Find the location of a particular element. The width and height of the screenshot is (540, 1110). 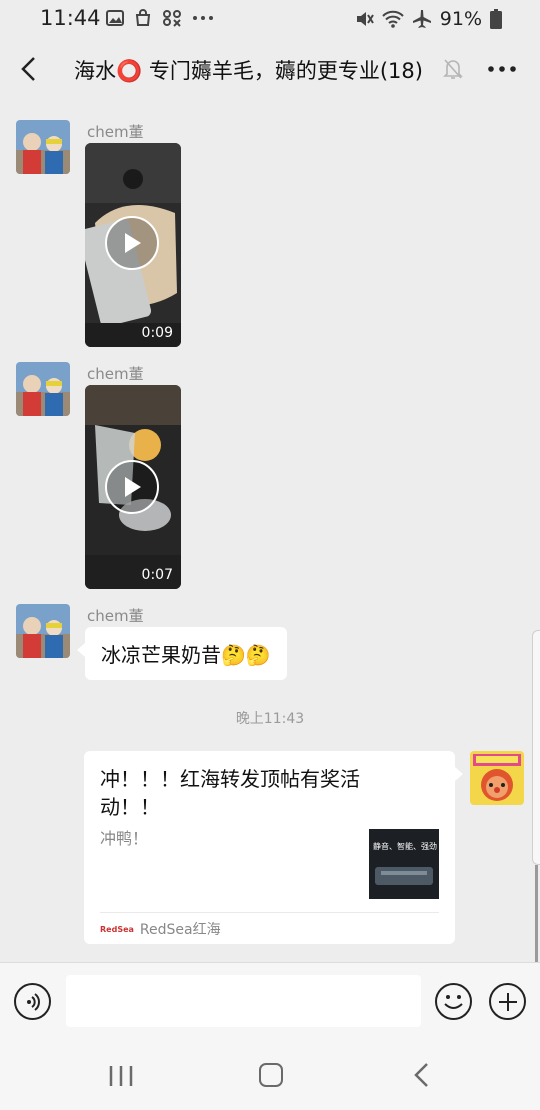

voice-icon is located at coordinates (33, 1001).